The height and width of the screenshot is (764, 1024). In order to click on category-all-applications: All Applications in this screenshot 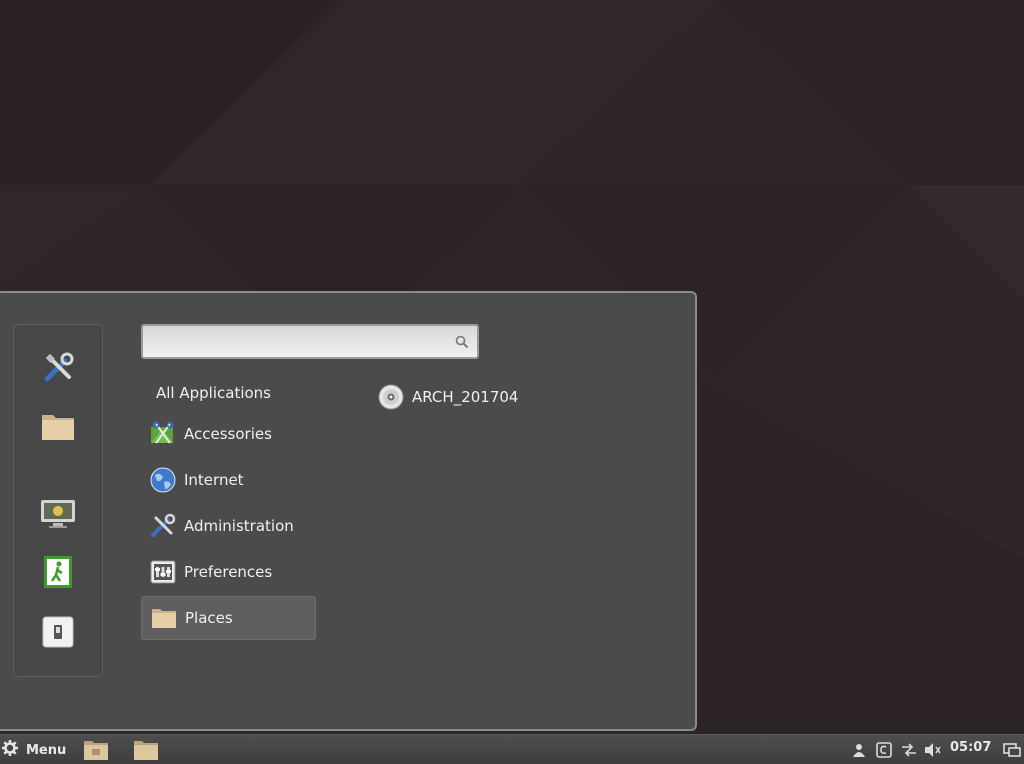, I will do `click(228, 393)`.